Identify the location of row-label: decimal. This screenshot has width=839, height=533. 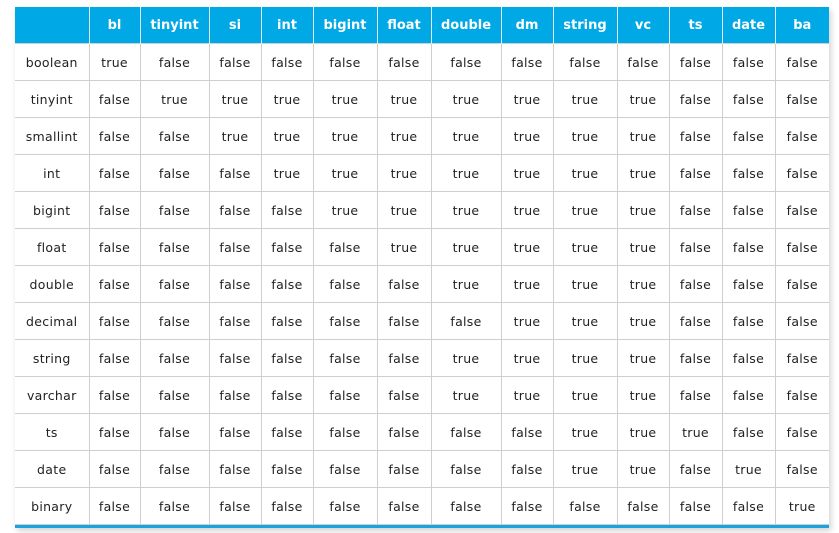
(52, 321).